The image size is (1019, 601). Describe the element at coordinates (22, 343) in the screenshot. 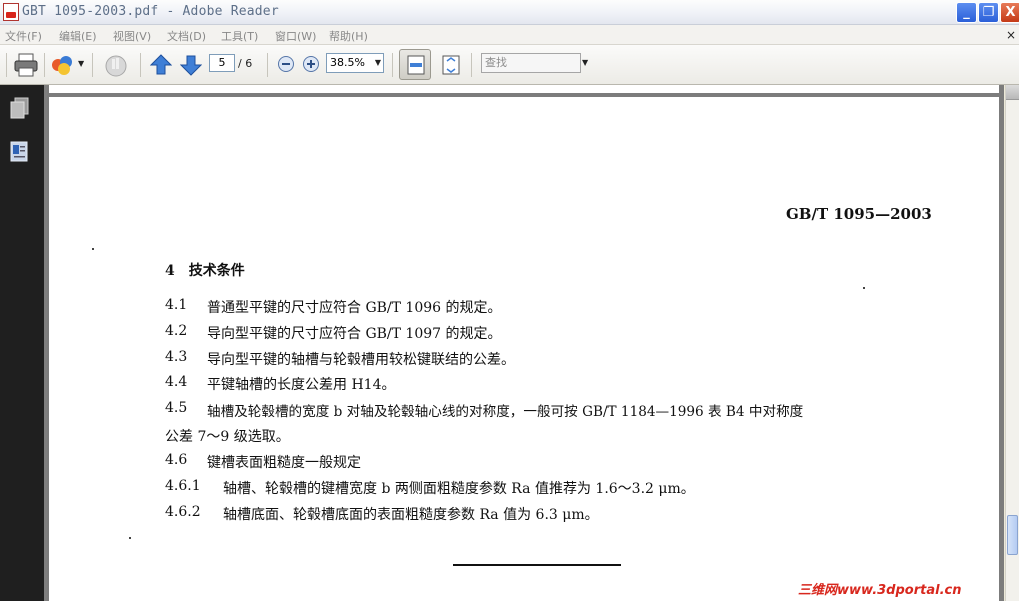

I see `navigation-sidebar` at that location.